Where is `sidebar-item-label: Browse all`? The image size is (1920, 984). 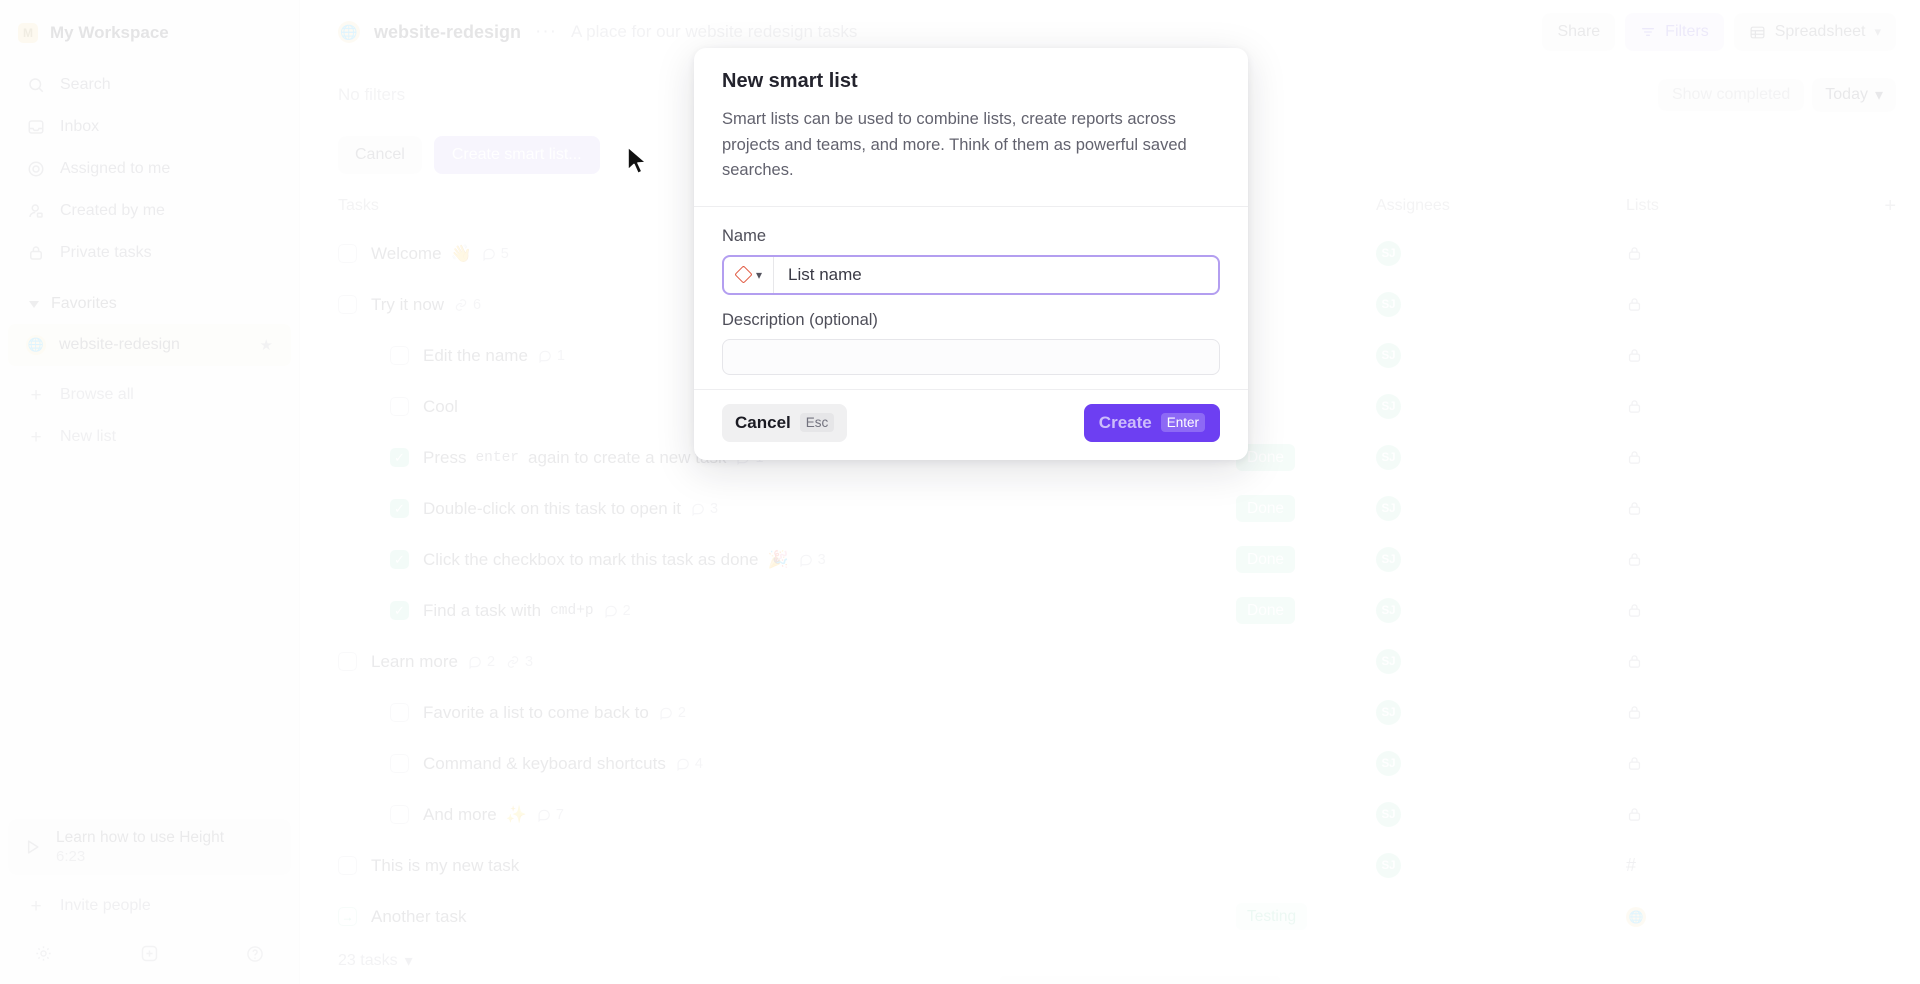 sidebar-item-label: Browse all is located at coordinates (97, 394).